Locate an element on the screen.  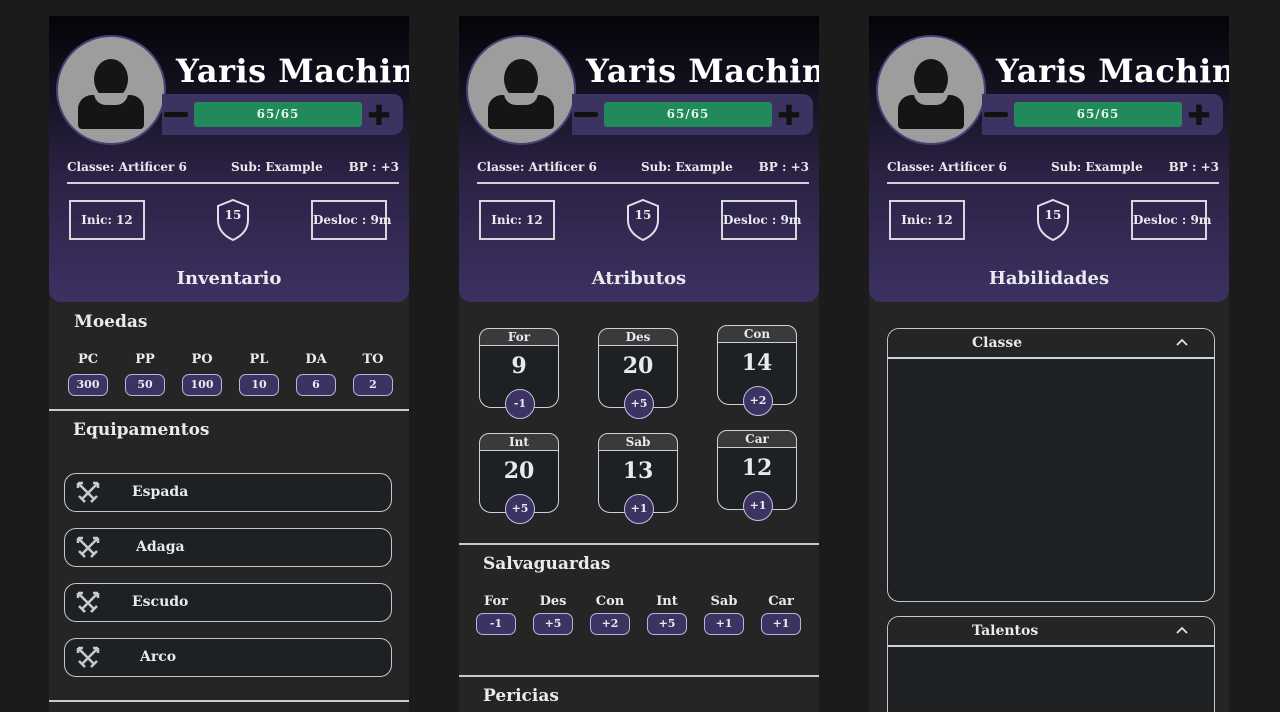
panel-title: Inventario is located at coordinates (229, 278).